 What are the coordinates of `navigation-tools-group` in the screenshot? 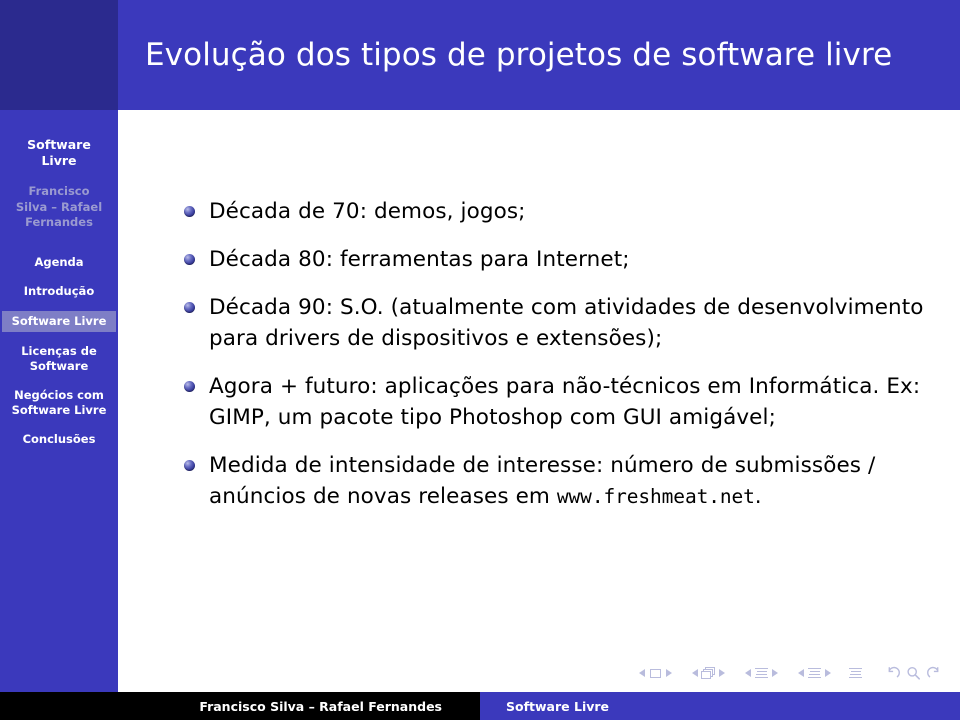 It's located at (913, 673).